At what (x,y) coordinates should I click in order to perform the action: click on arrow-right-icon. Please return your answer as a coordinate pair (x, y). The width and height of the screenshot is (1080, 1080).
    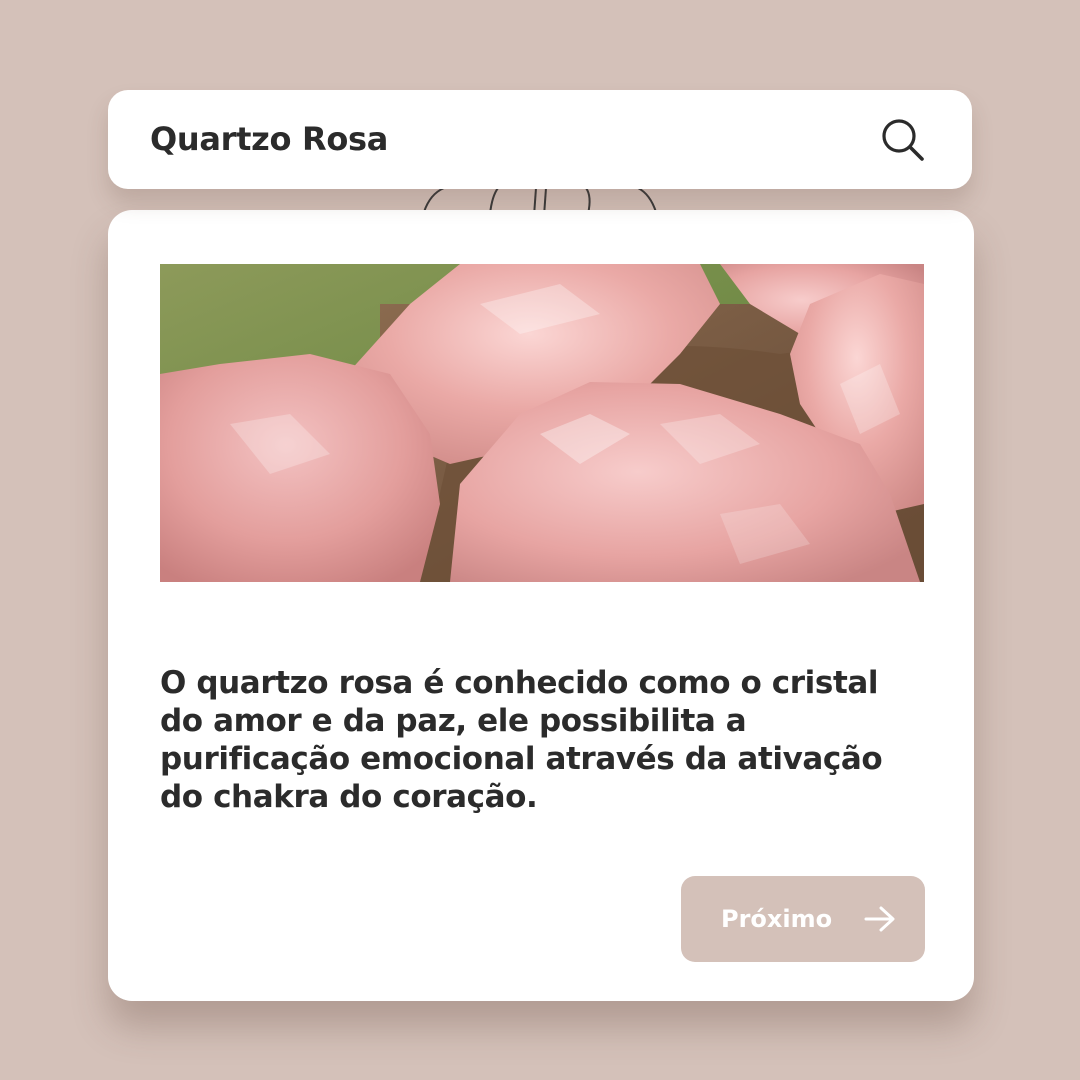
    Looking at the image, I should click on (879, 919).